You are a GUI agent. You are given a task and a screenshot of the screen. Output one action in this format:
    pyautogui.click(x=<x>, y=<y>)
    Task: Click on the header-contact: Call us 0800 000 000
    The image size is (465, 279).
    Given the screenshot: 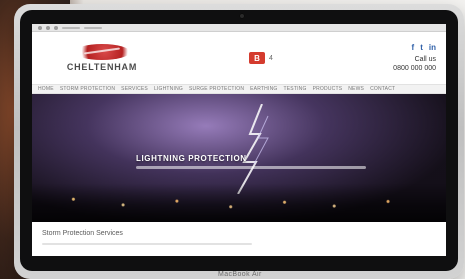 What is the action you would take?
    pyautogui.click(x=414, y=64)
    